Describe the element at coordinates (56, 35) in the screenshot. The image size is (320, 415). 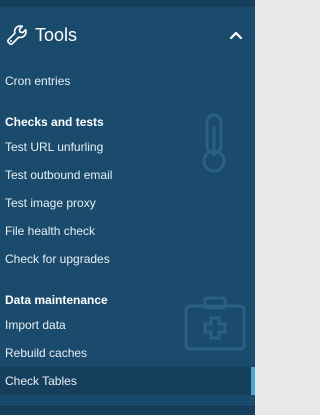
I see `section-title: Tools` at that location.